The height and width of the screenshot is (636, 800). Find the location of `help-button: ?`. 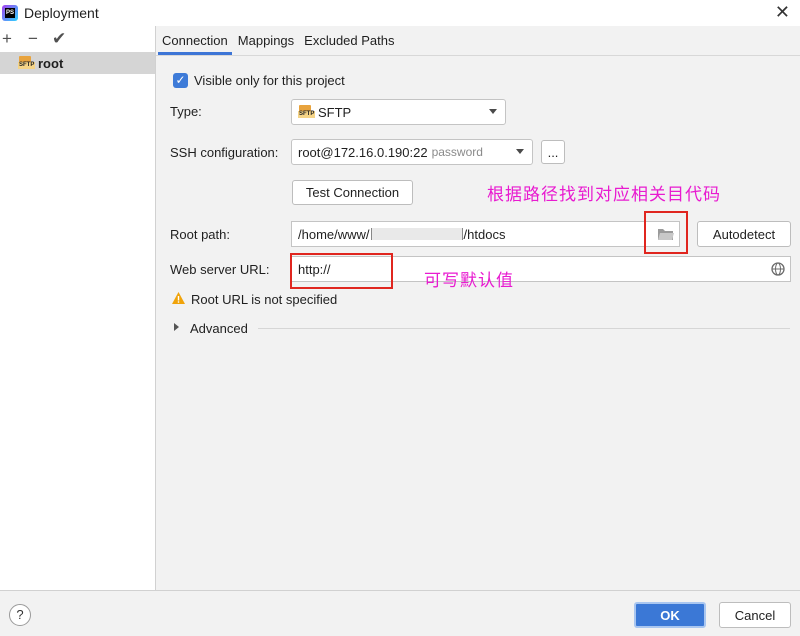

help-button: ? is located at coordinates (20, 615).